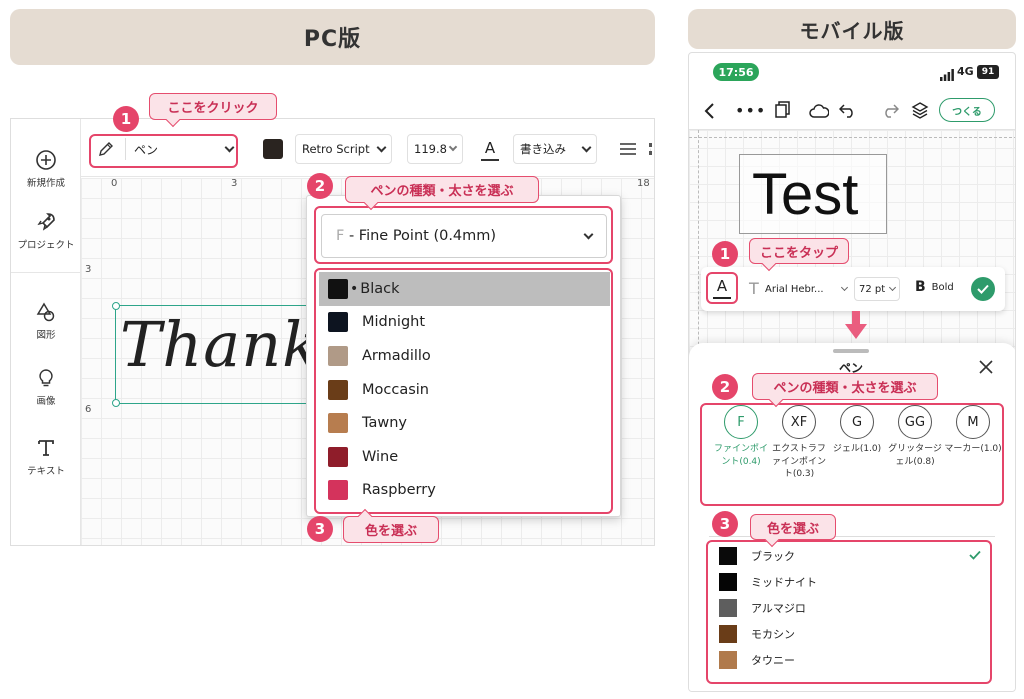 The height and width of the screenshot is (699, 1024). What do you see at coordinates (988, 72) in the screenshot?
I see `battery-indicator: 91` at bounding box center [988, 72].